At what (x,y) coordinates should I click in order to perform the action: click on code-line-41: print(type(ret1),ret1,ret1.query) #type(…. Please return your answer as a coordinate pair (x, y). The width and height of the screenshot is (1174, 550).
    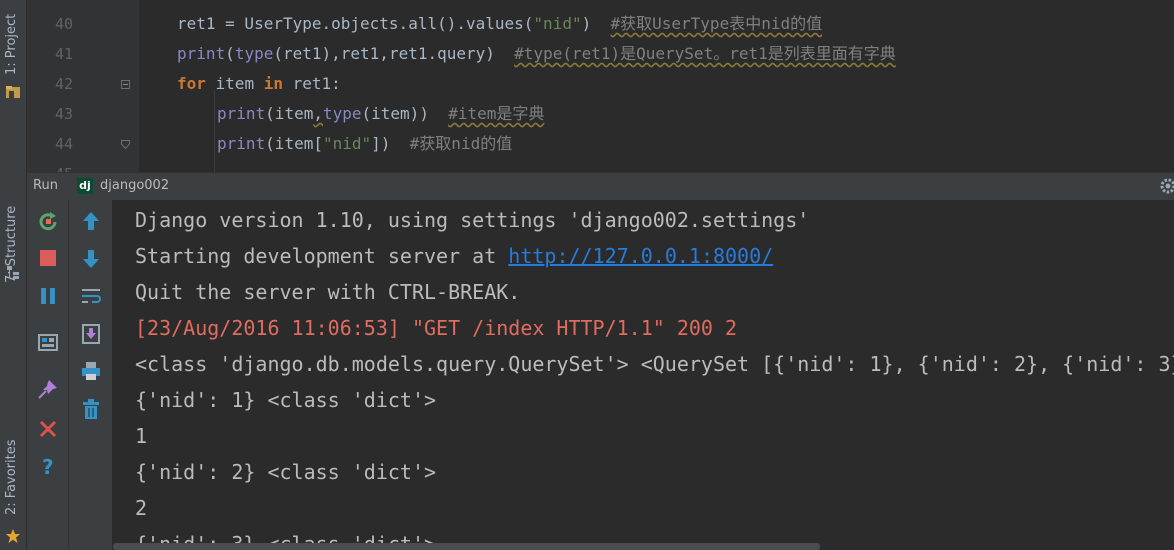
    Looking at the image, I should click on (536, 53).